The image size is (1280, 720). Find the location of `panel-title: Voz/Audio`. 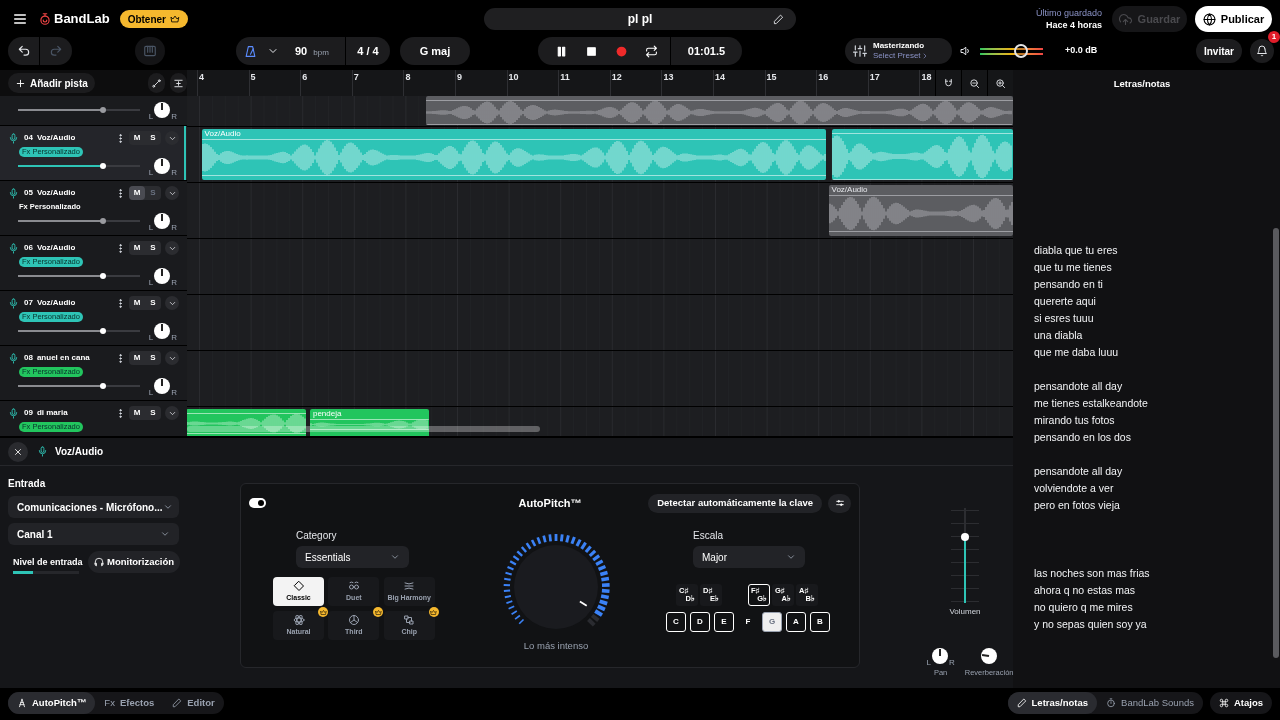

panel-title: Voz/Audio is located at coordinates (79, 452).